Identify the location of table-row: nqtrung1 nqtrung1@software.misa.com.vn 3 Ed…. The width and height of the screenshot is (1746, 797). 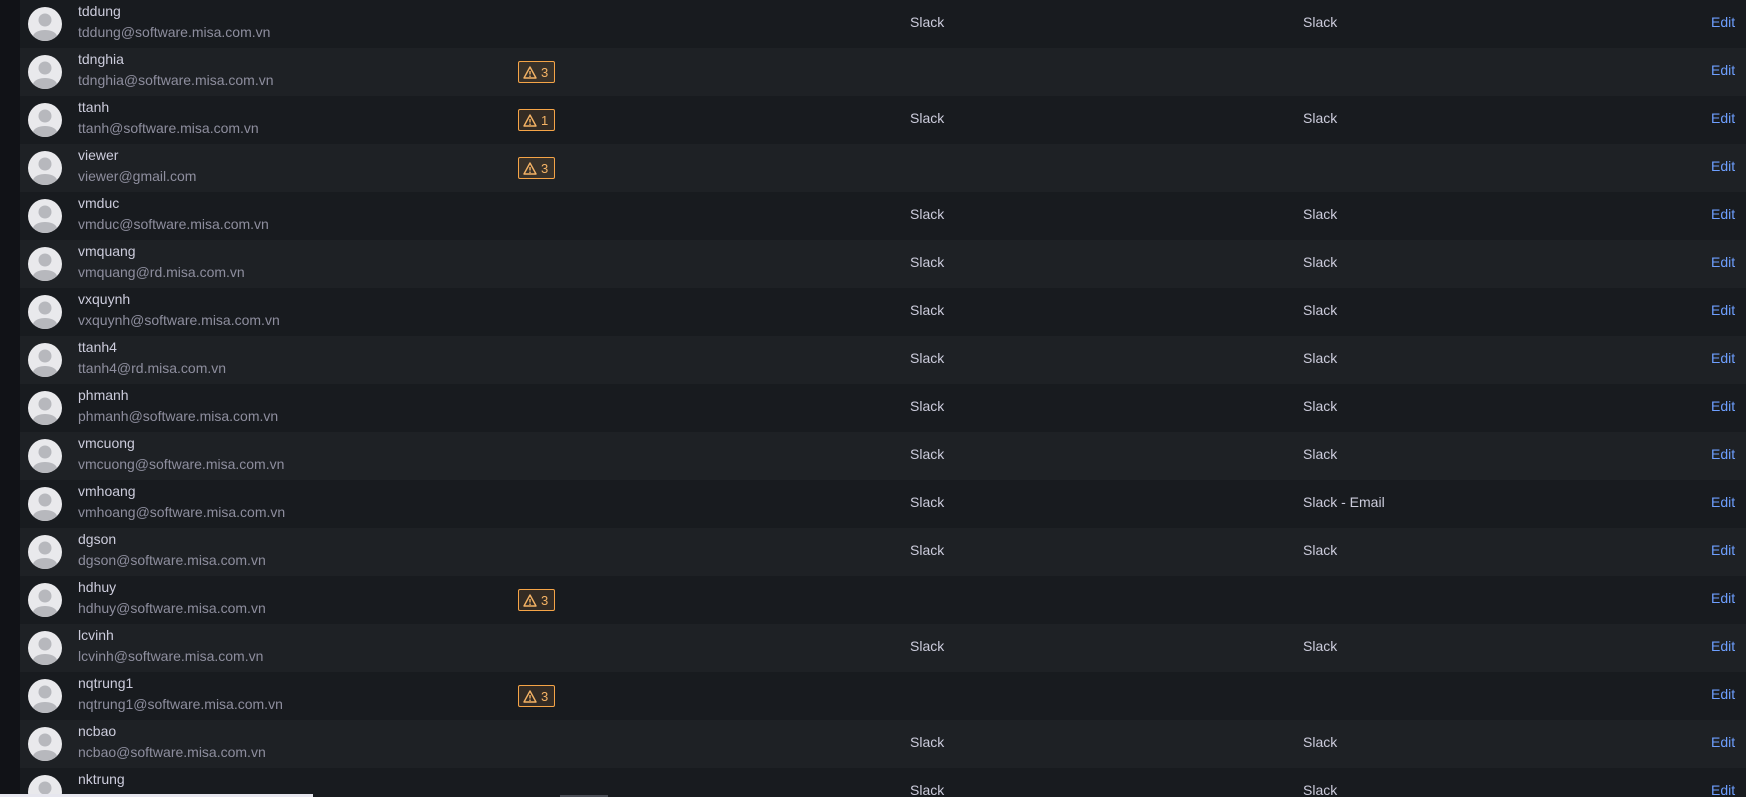
(883, 696).